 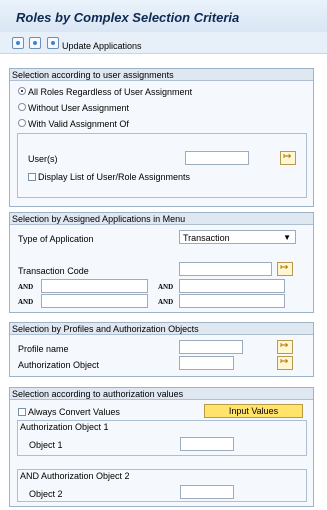 What do you see at coordinates (26, 287) in the screenshot?
I see `and-label-1: AND` at bounding box center [26, 287].